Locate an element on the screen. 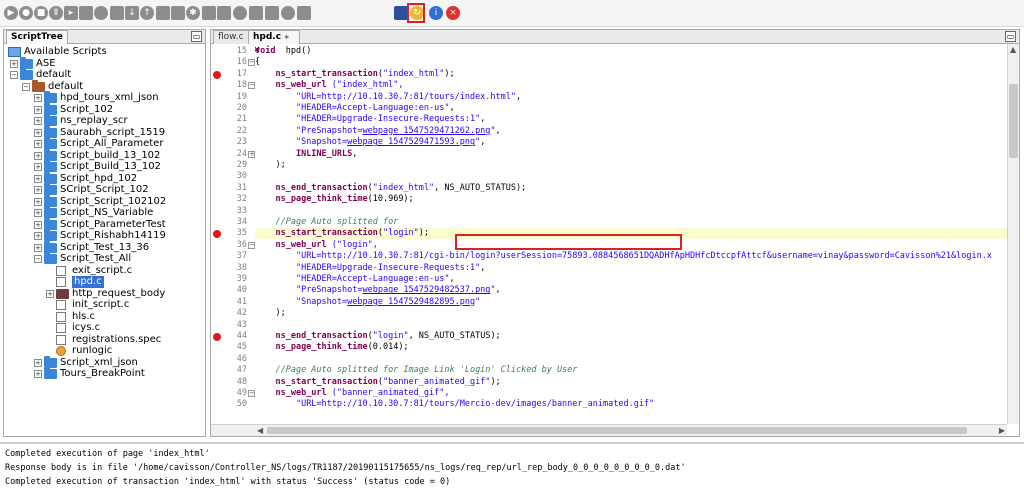 The width and height of the screenshot is (1024, 498). expand-fold-icon: + is located at coordinates (251, 154).